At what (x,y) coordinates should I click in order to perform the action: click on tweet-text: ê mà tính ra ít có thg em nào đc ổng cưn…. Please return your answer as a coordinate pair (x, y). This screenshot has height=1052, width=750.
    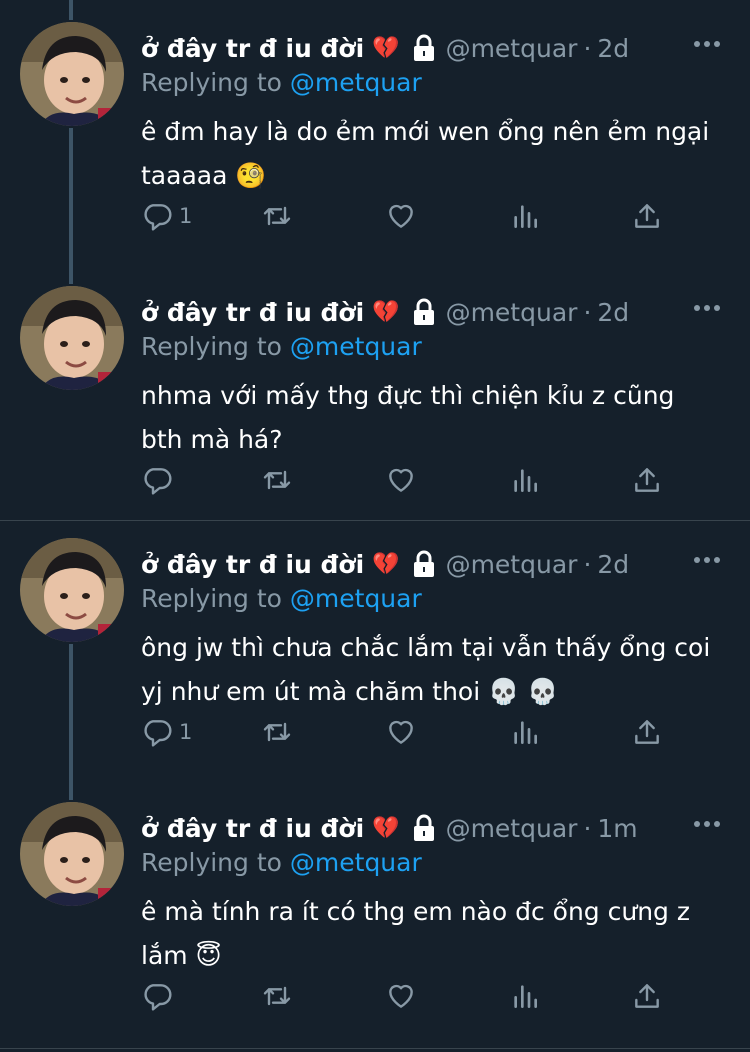
    Looking at the image, I should click on (415, 933).